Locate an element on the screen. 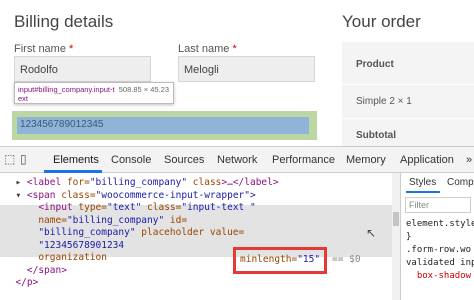  tooltip-selector: input#billing_company.input-t ext is located at coordinates (66, 94).